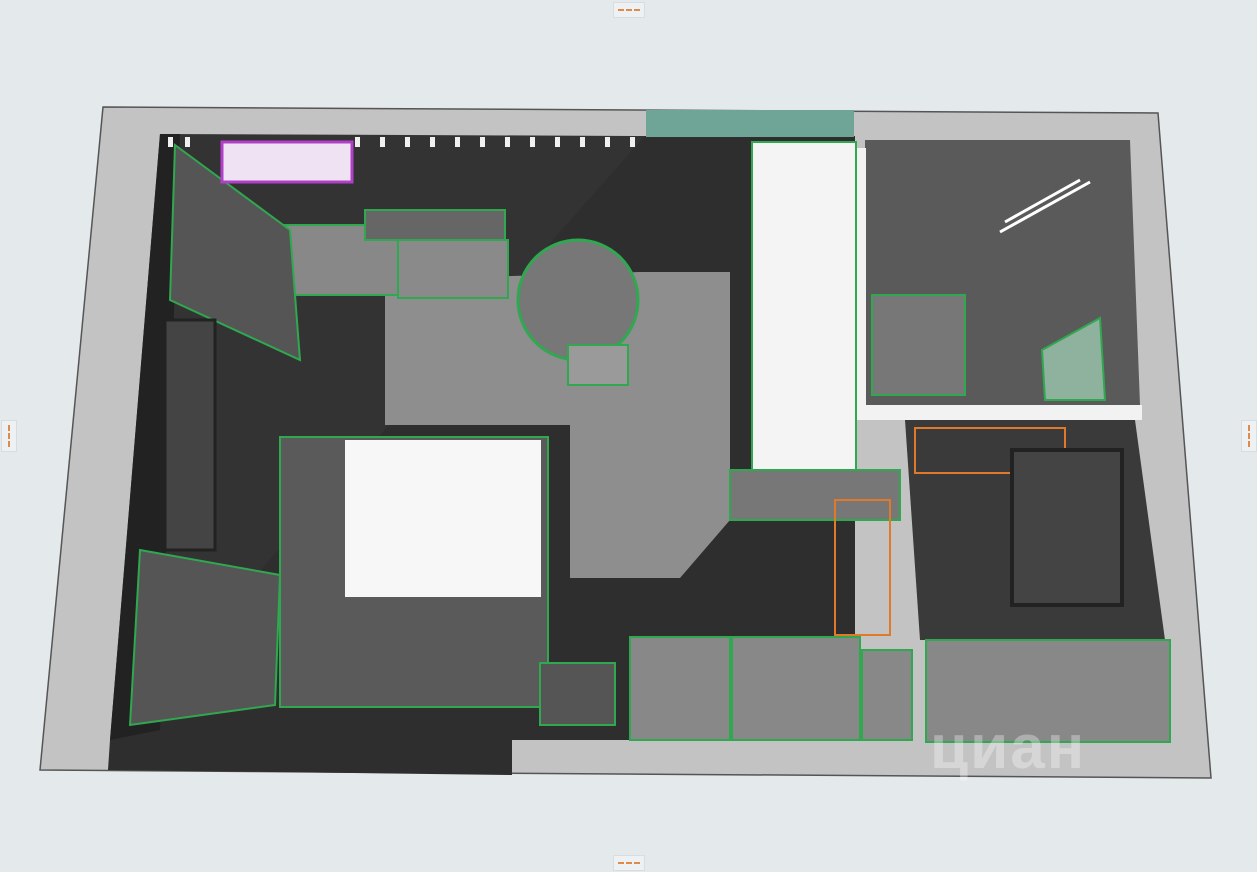 The image size is (1257, 872). What do you see at coordinates (287, 162) in the screenshot?
I see `air-conditioner` at bounding box center [287, 162].